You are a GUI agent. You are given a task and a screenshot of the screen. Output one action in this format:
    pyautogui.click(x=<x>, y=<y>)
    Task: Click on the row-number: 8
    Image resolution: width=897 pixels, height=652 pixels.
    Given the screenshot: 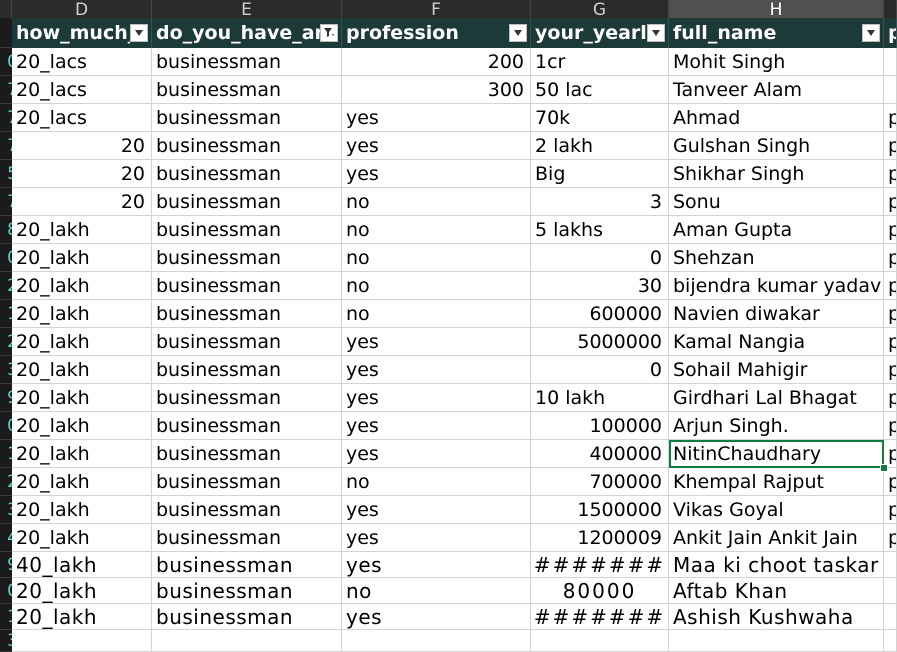 What is the action you would take?
    pyautogui.click(x=6, y=230)
    